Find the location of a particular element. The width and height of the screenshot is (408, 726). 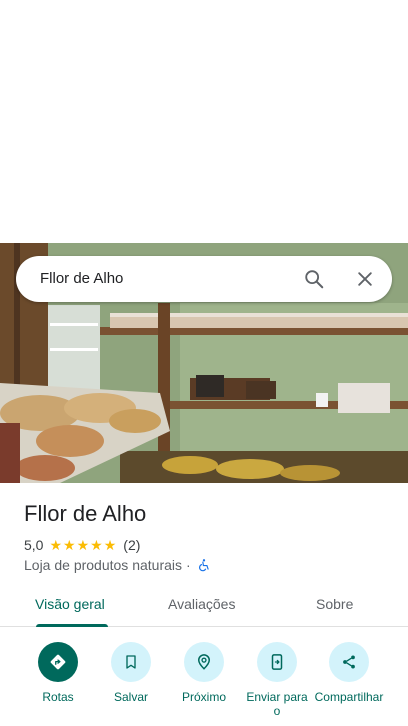

rating-row: 5,0 ★ ★ ★ ★ ★ (2) is located at coordinates (82, 545).